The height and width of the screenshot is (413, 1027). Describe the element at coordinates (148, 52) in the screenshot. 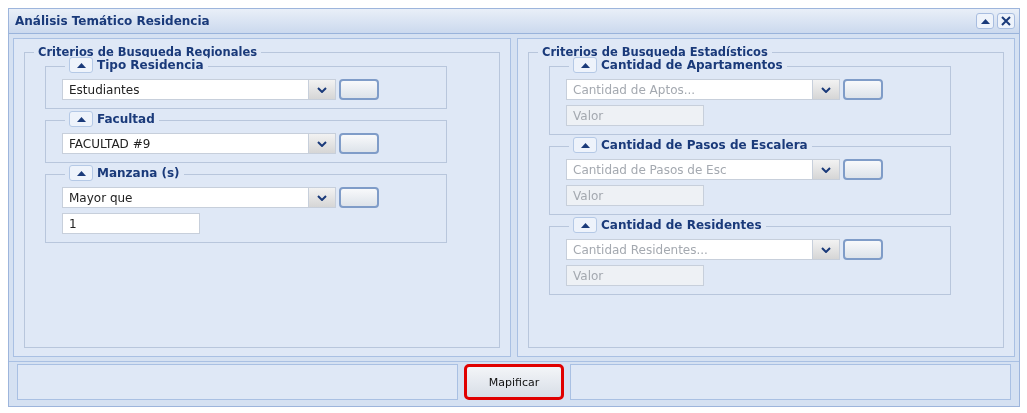

I see `fieldset-title: Criterios de Busqueda Regionales` at that location.